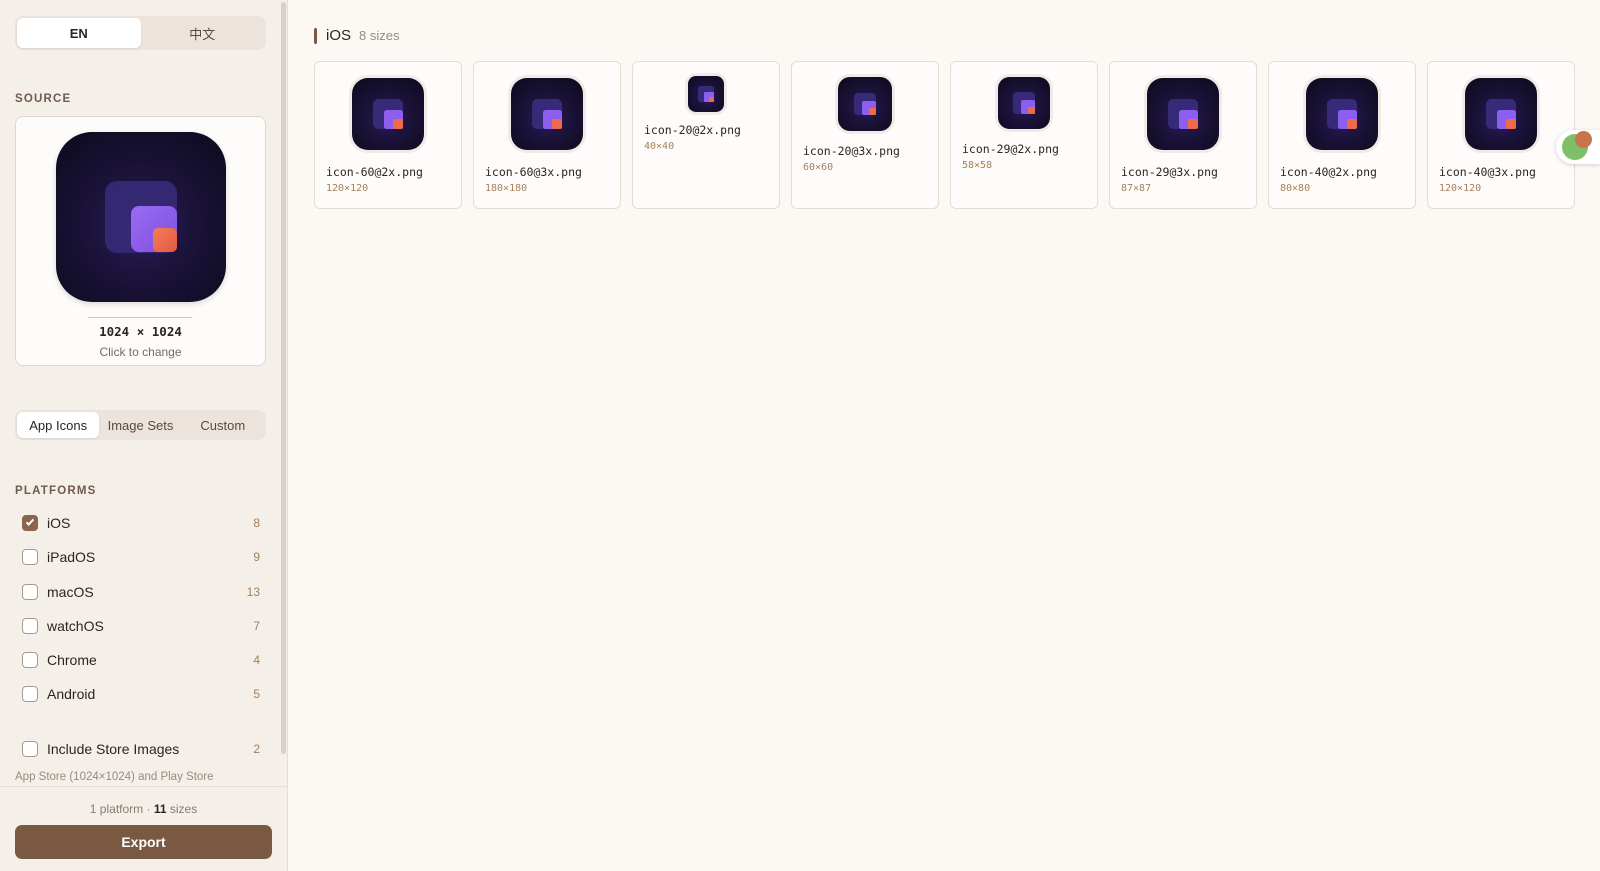 The image size is (1600, 871). What do you see at coordinates (506, 188) in the screenshot?
I see `icon-size: 180×180` at bounding box center [506, 188].